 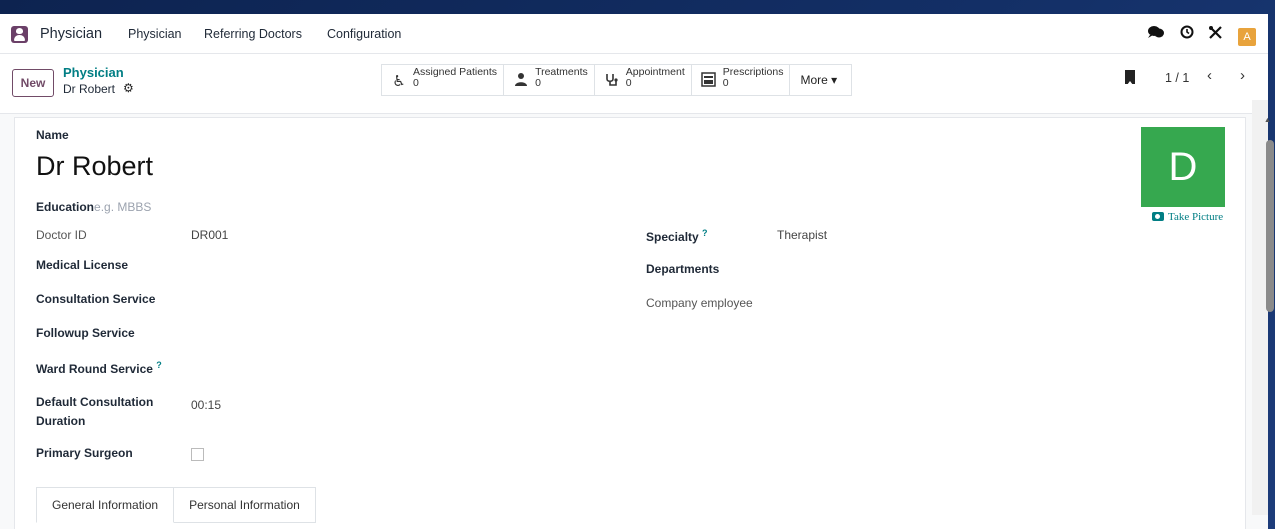 I want to click on appointment-button: Appointment 0, so click(x=643, y=80).